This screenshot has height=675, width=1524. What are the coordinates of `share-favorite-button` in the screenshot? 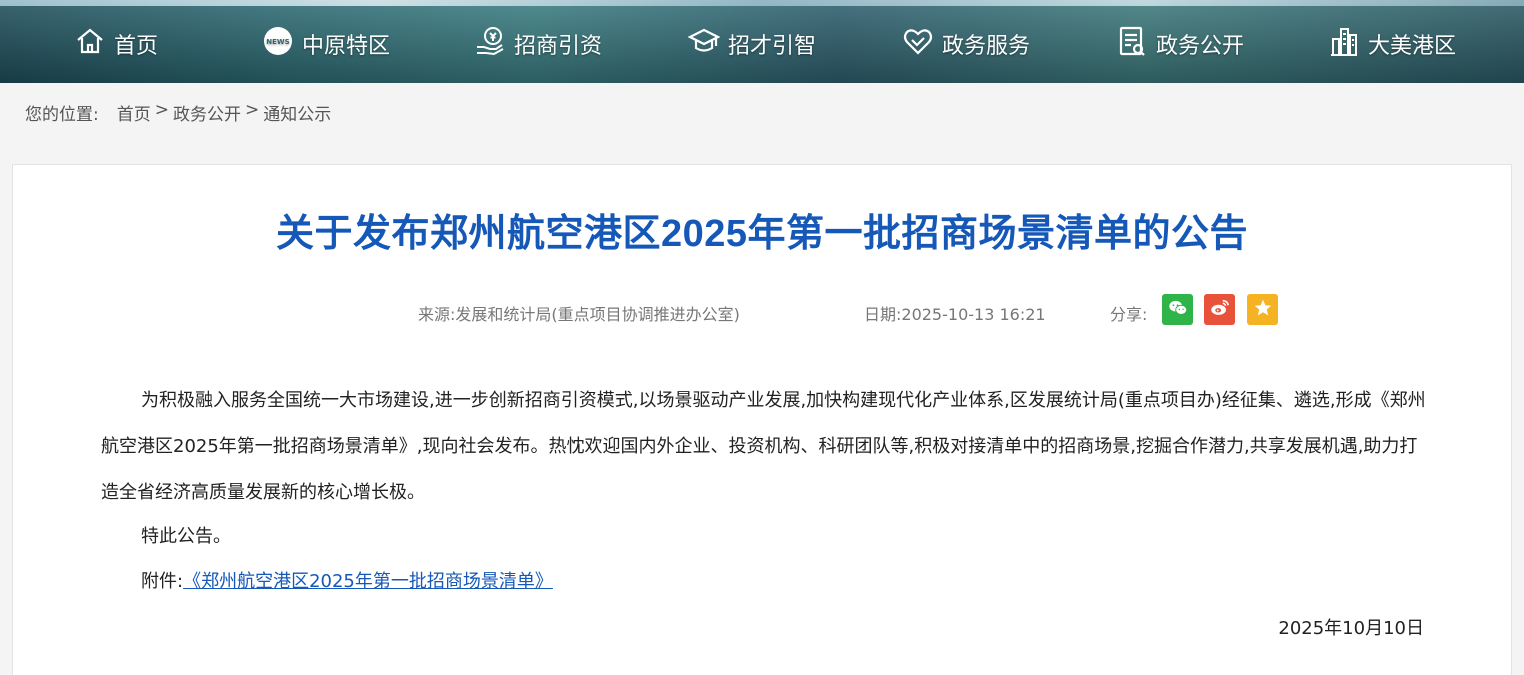 It's located at (1262, 309).